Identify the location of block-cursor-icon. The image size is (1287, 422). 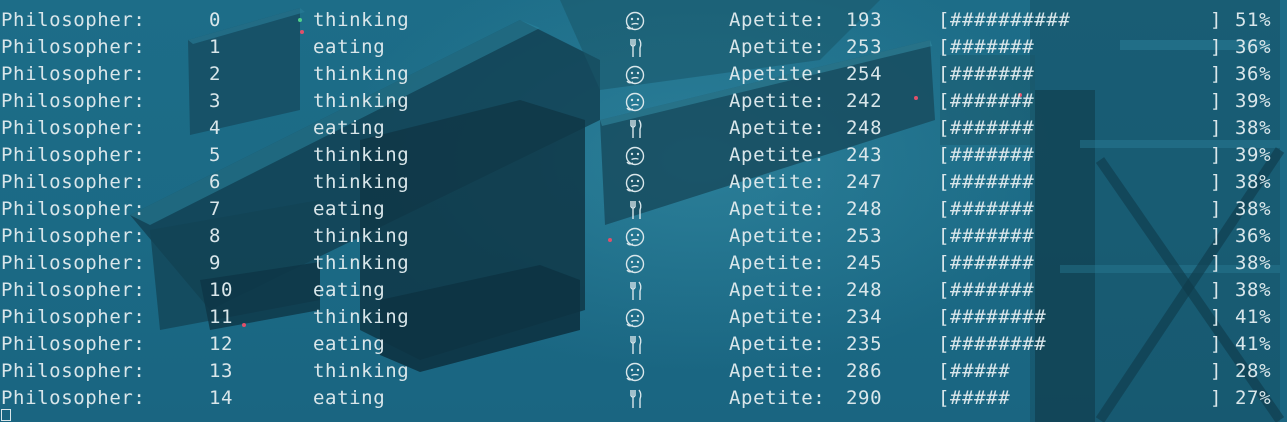
(6, 415).